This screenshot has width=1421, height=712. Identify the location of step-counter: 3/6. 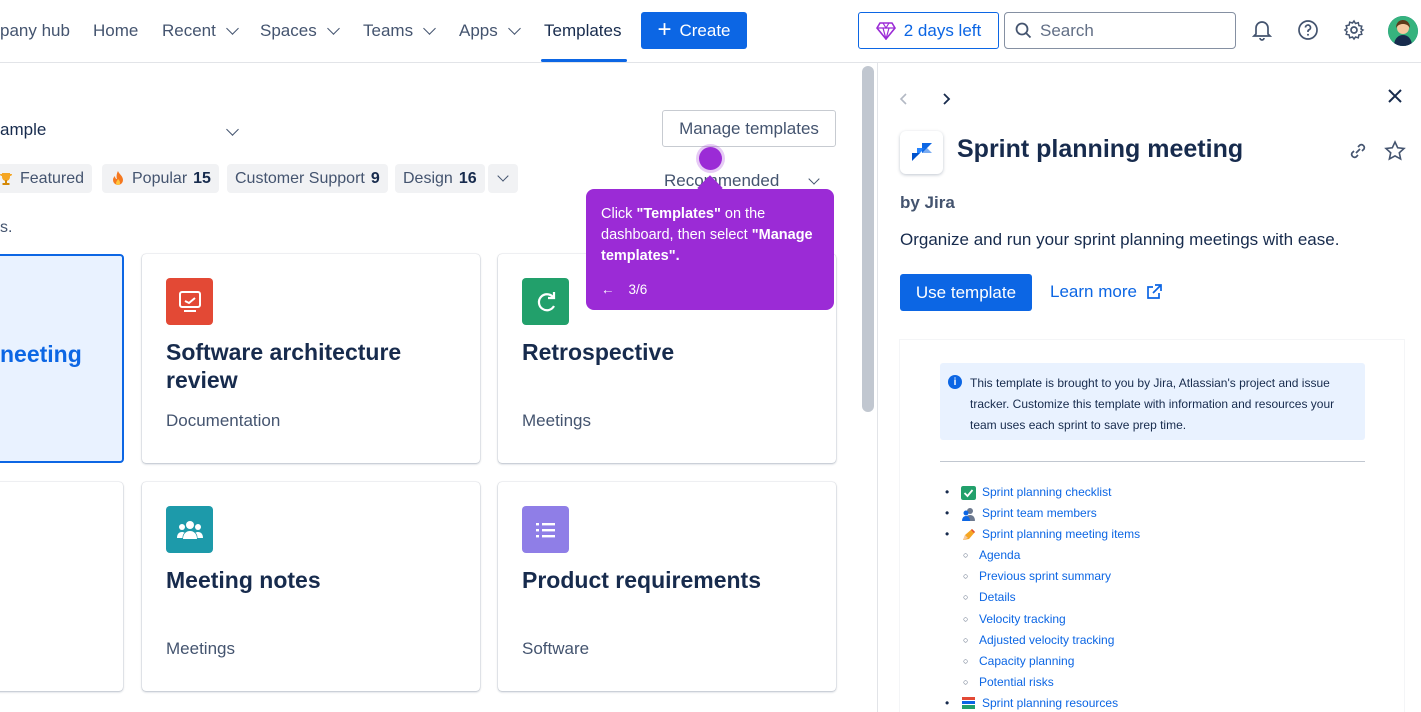
(638, 289).